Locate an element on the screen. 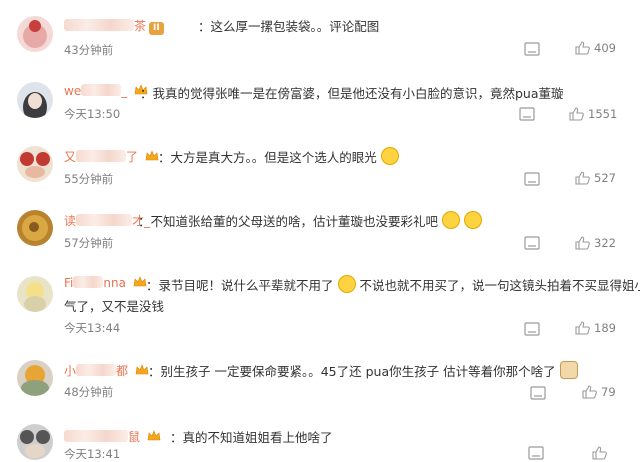  like-button: 527 is located at coordinates (595, 178).